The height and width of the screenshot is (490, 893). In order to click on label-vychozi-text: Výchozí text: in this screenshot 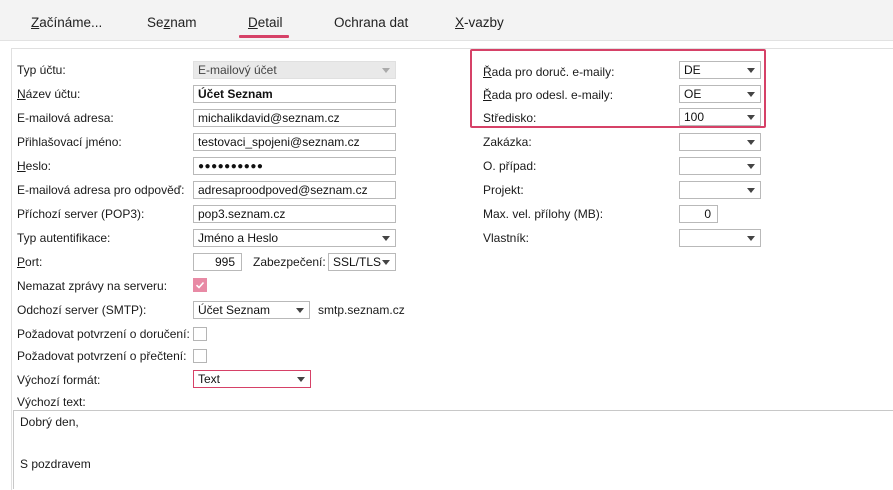, I will do `click(51, 402)`.